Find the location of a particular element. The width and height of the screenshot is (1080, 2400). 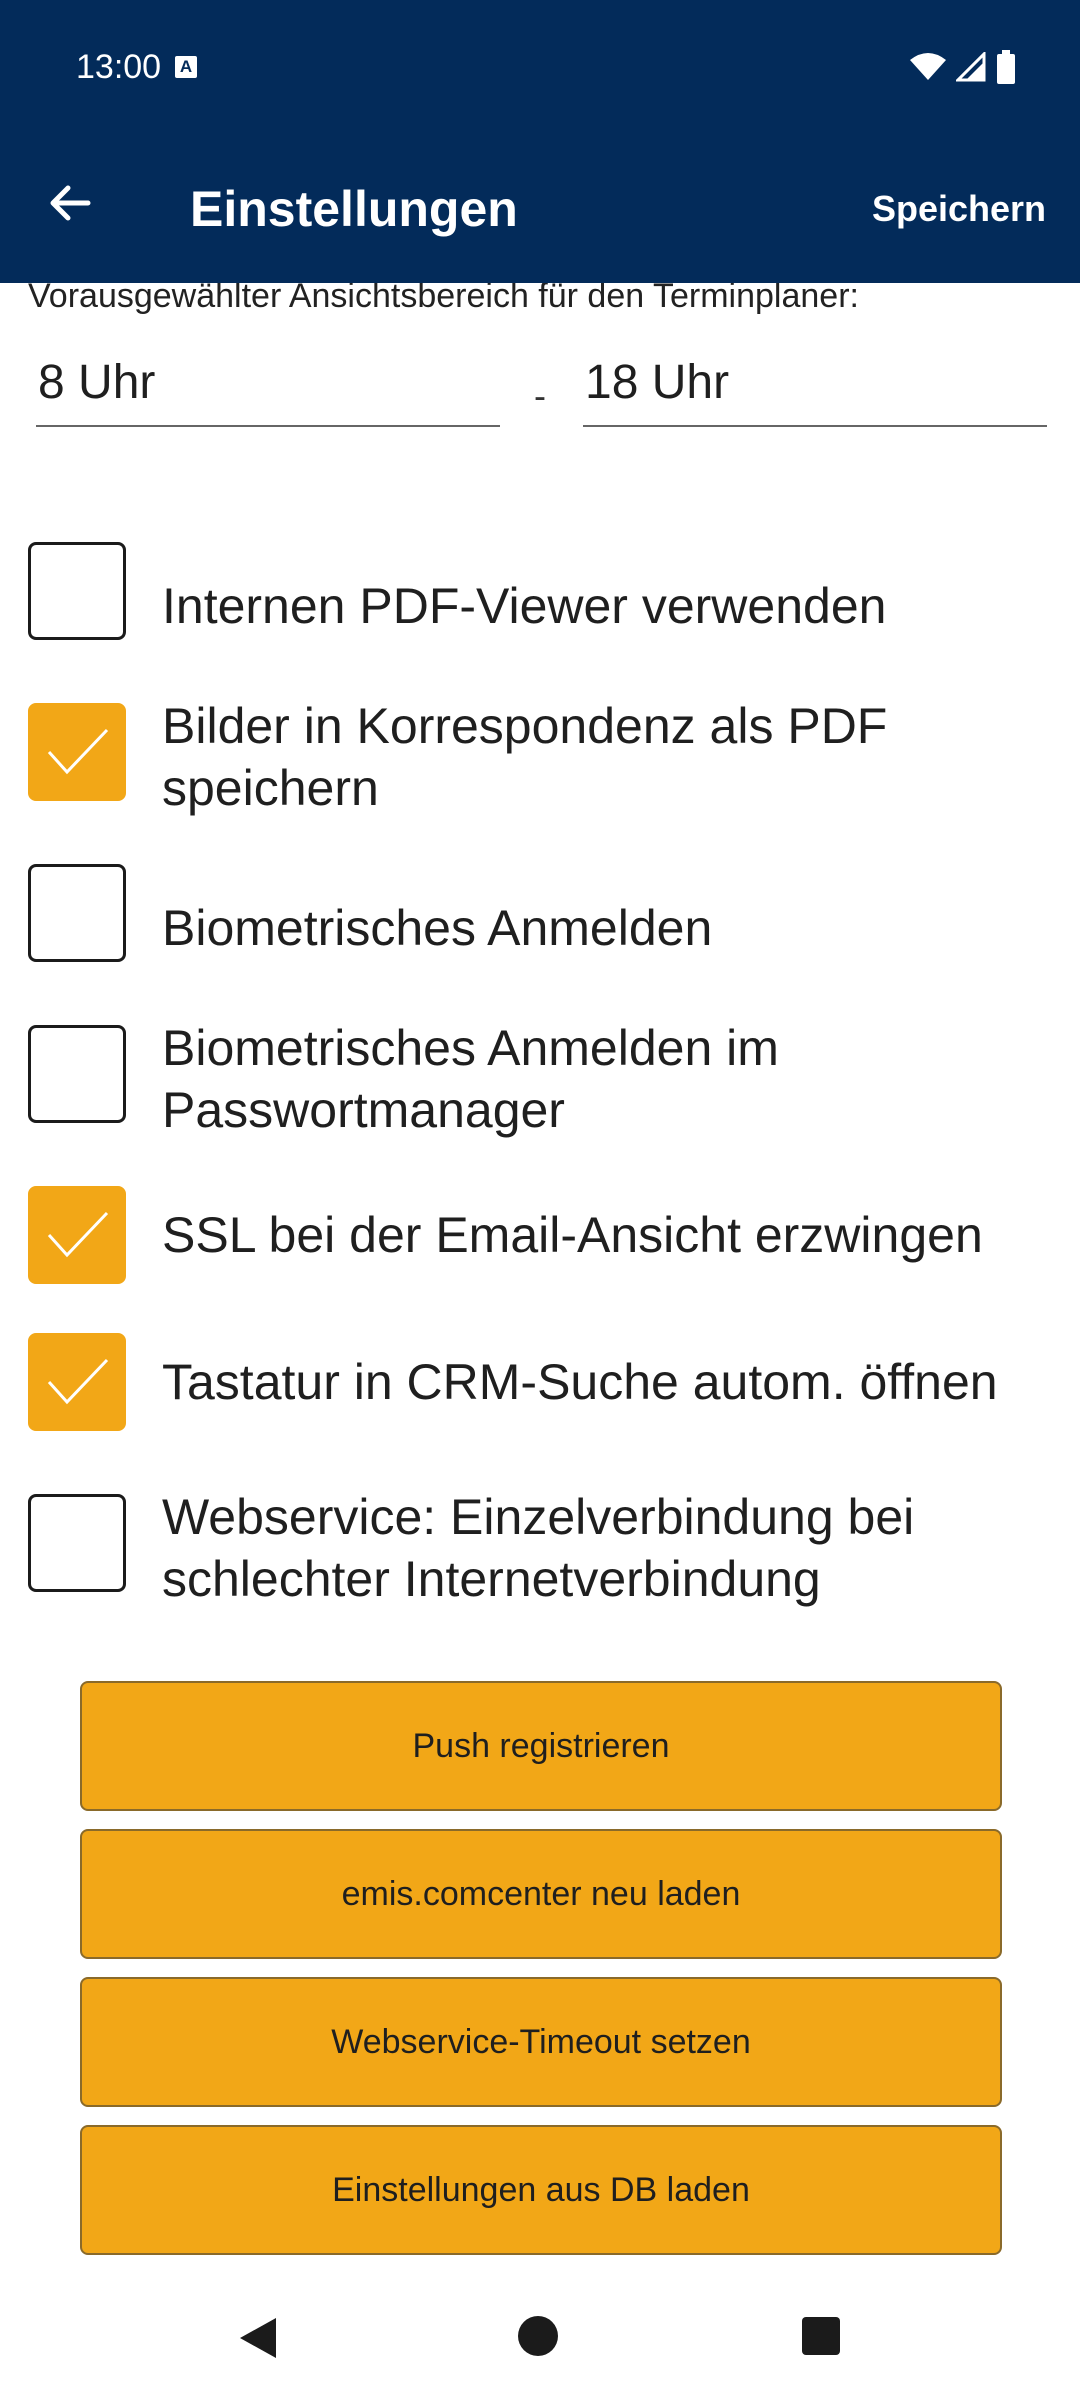

notification-icon: A is located at coordinates (186, 67).